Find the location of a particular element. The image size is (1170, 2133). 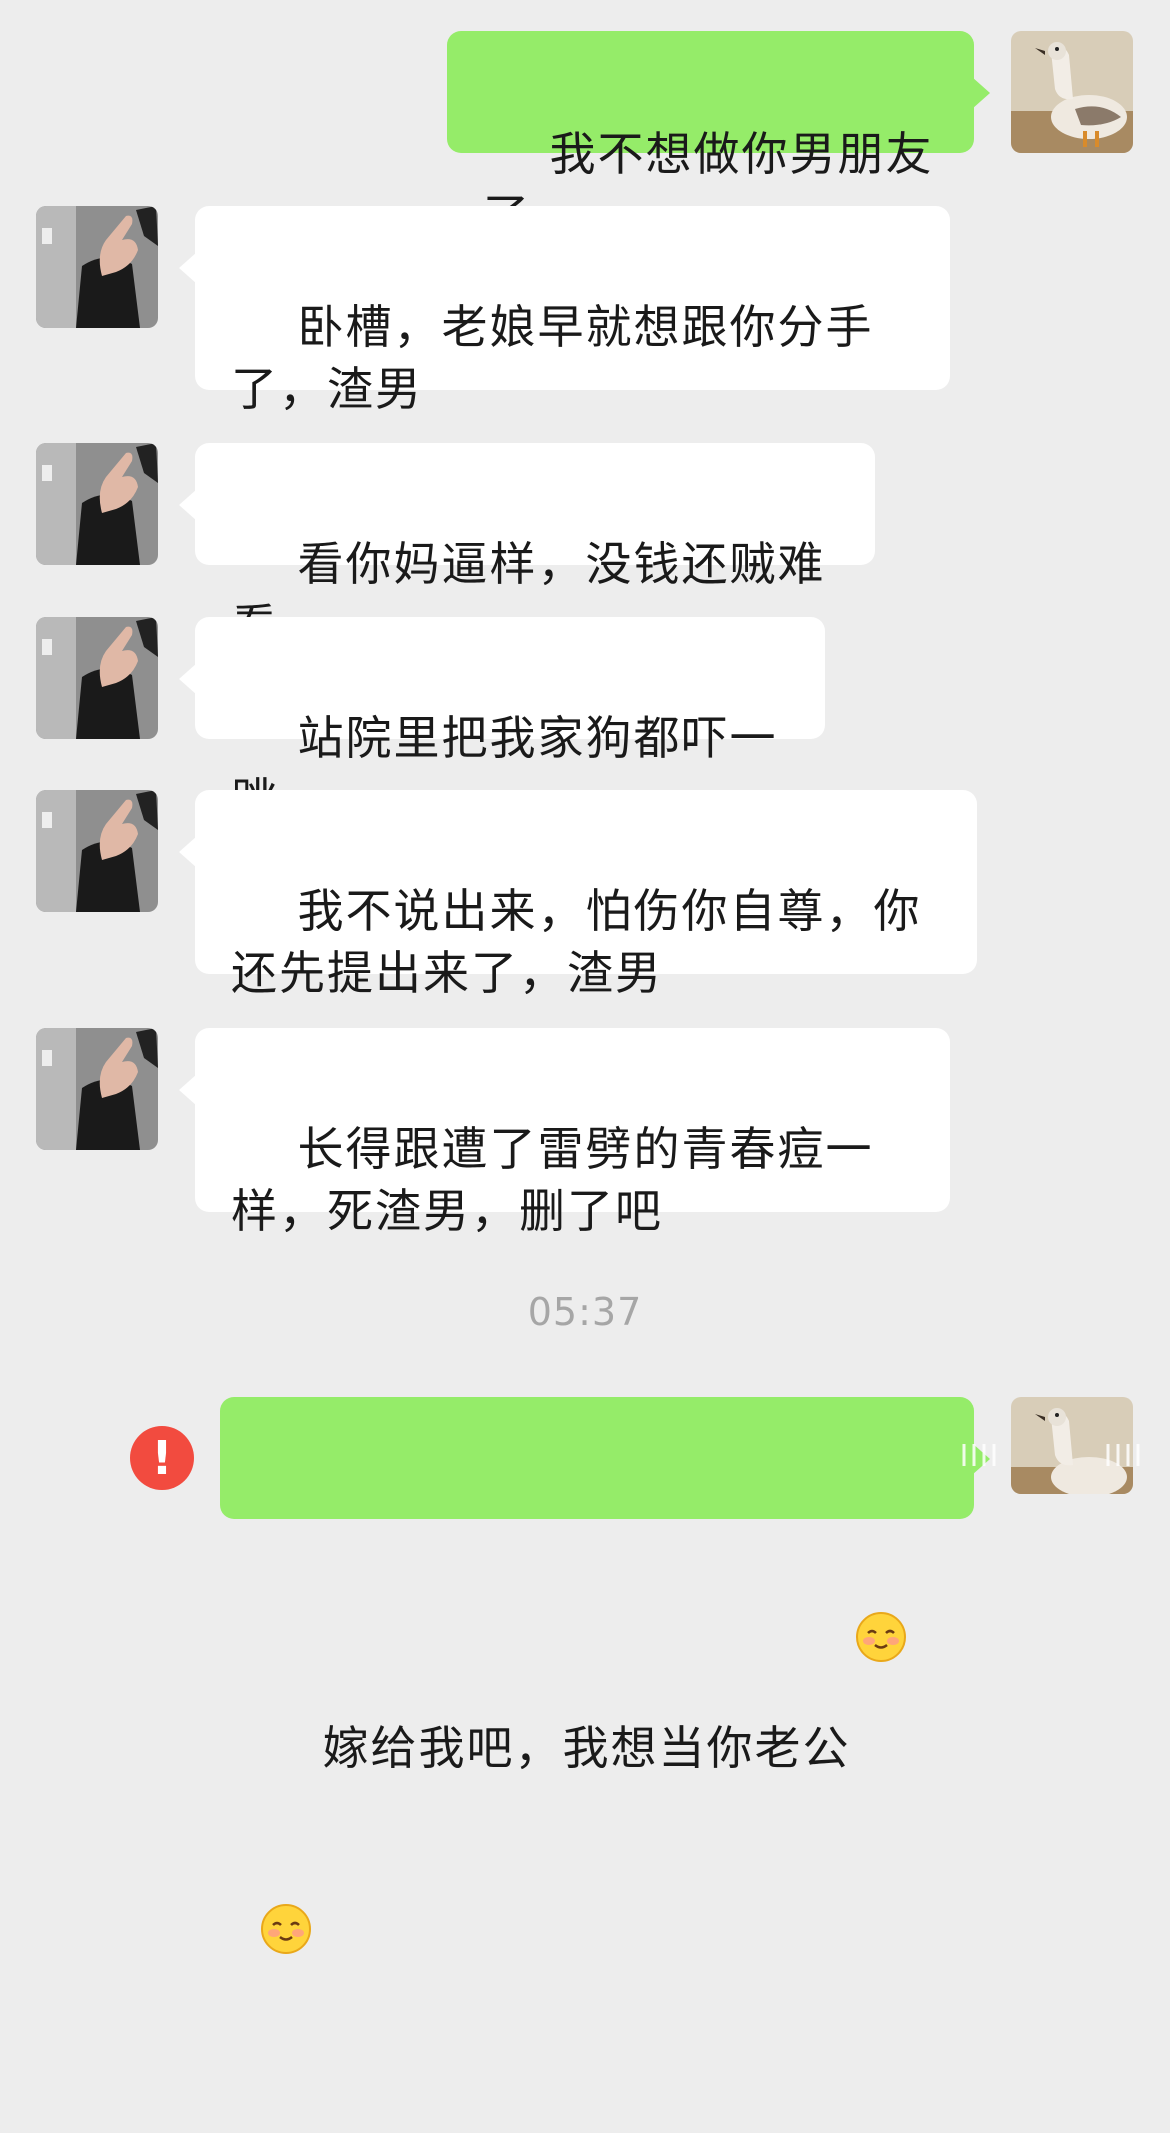

message-text: 嫁给我吧，我想当你老公 is located at coordinates (586, 1748).